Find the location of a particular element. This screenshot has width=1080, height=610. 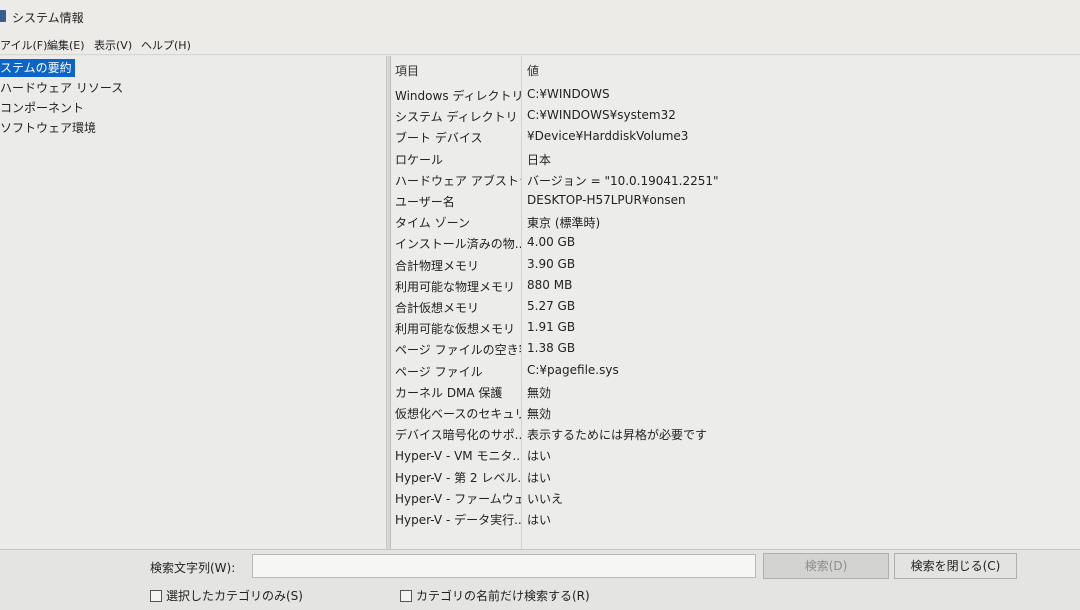

row-value: 1.91 GB is located at coordinates (551, 327).